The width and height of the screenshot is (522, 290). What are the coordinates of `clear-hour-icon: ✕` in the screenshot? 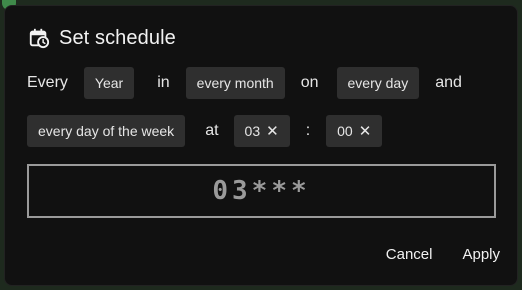 It's located at (272, 131).